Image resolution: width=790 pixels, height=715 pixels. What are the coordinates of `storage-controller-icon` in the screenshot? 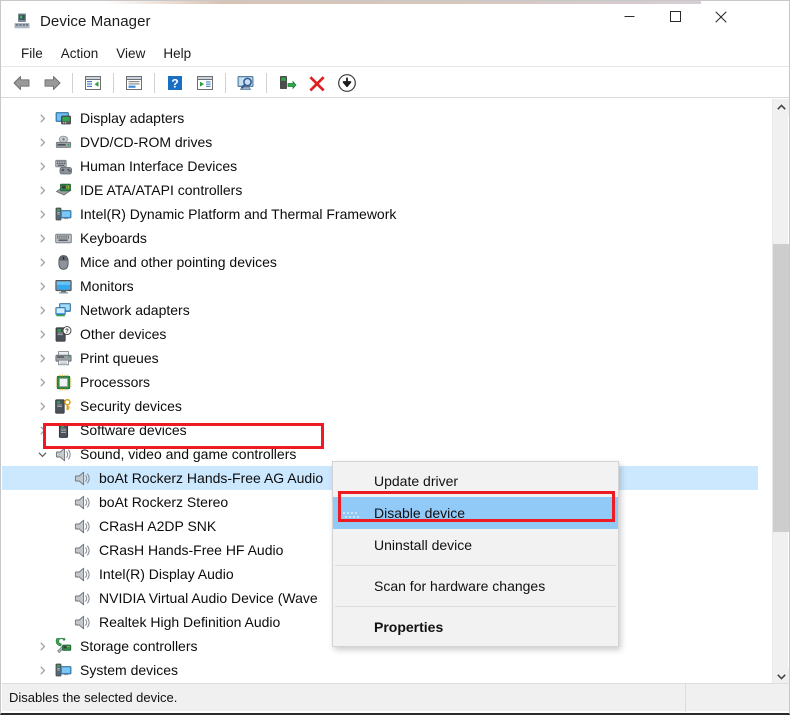 It's located at (63, 645).